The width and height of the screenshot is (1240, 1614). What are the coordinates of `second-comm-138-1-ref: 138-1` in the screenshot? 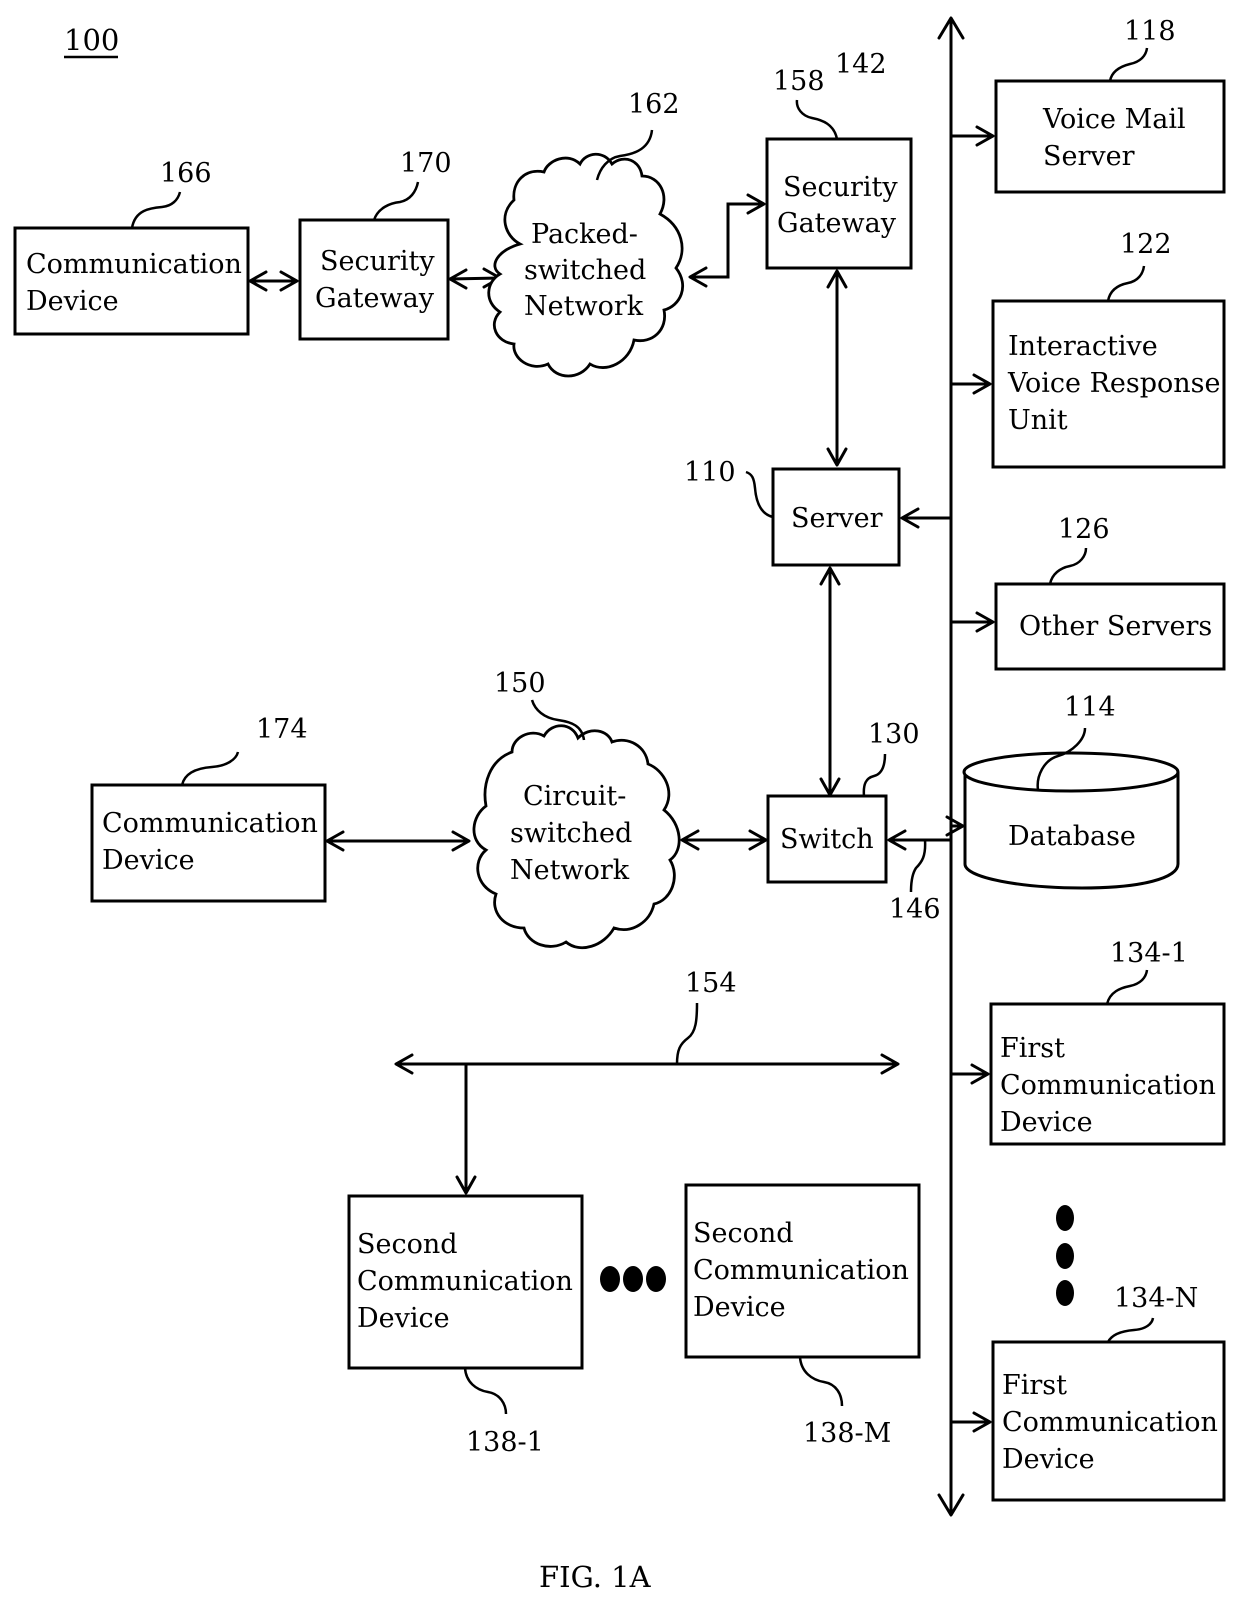 It's located at (505, 1442).